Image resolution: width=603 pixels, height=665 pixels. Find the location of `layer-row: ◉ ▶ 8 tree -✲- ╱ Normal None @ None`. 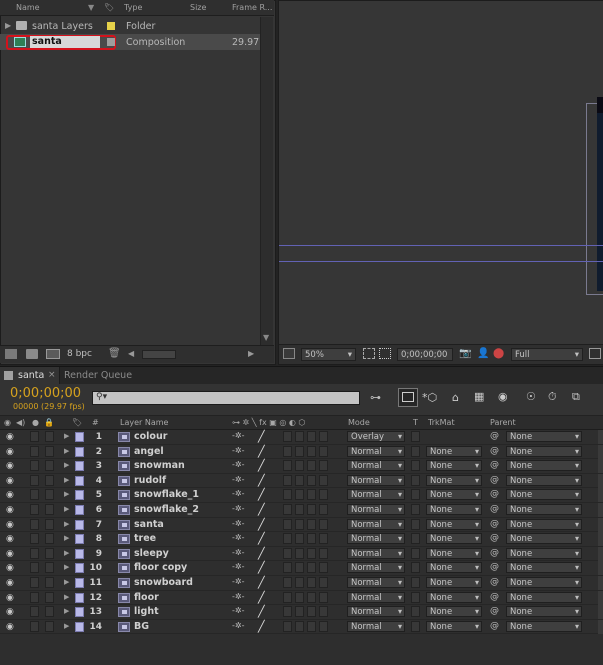

layer-row: ◉ ▶ 8 tree -✲- ╱ Normal None @ None is located at coordinates (301, 539).